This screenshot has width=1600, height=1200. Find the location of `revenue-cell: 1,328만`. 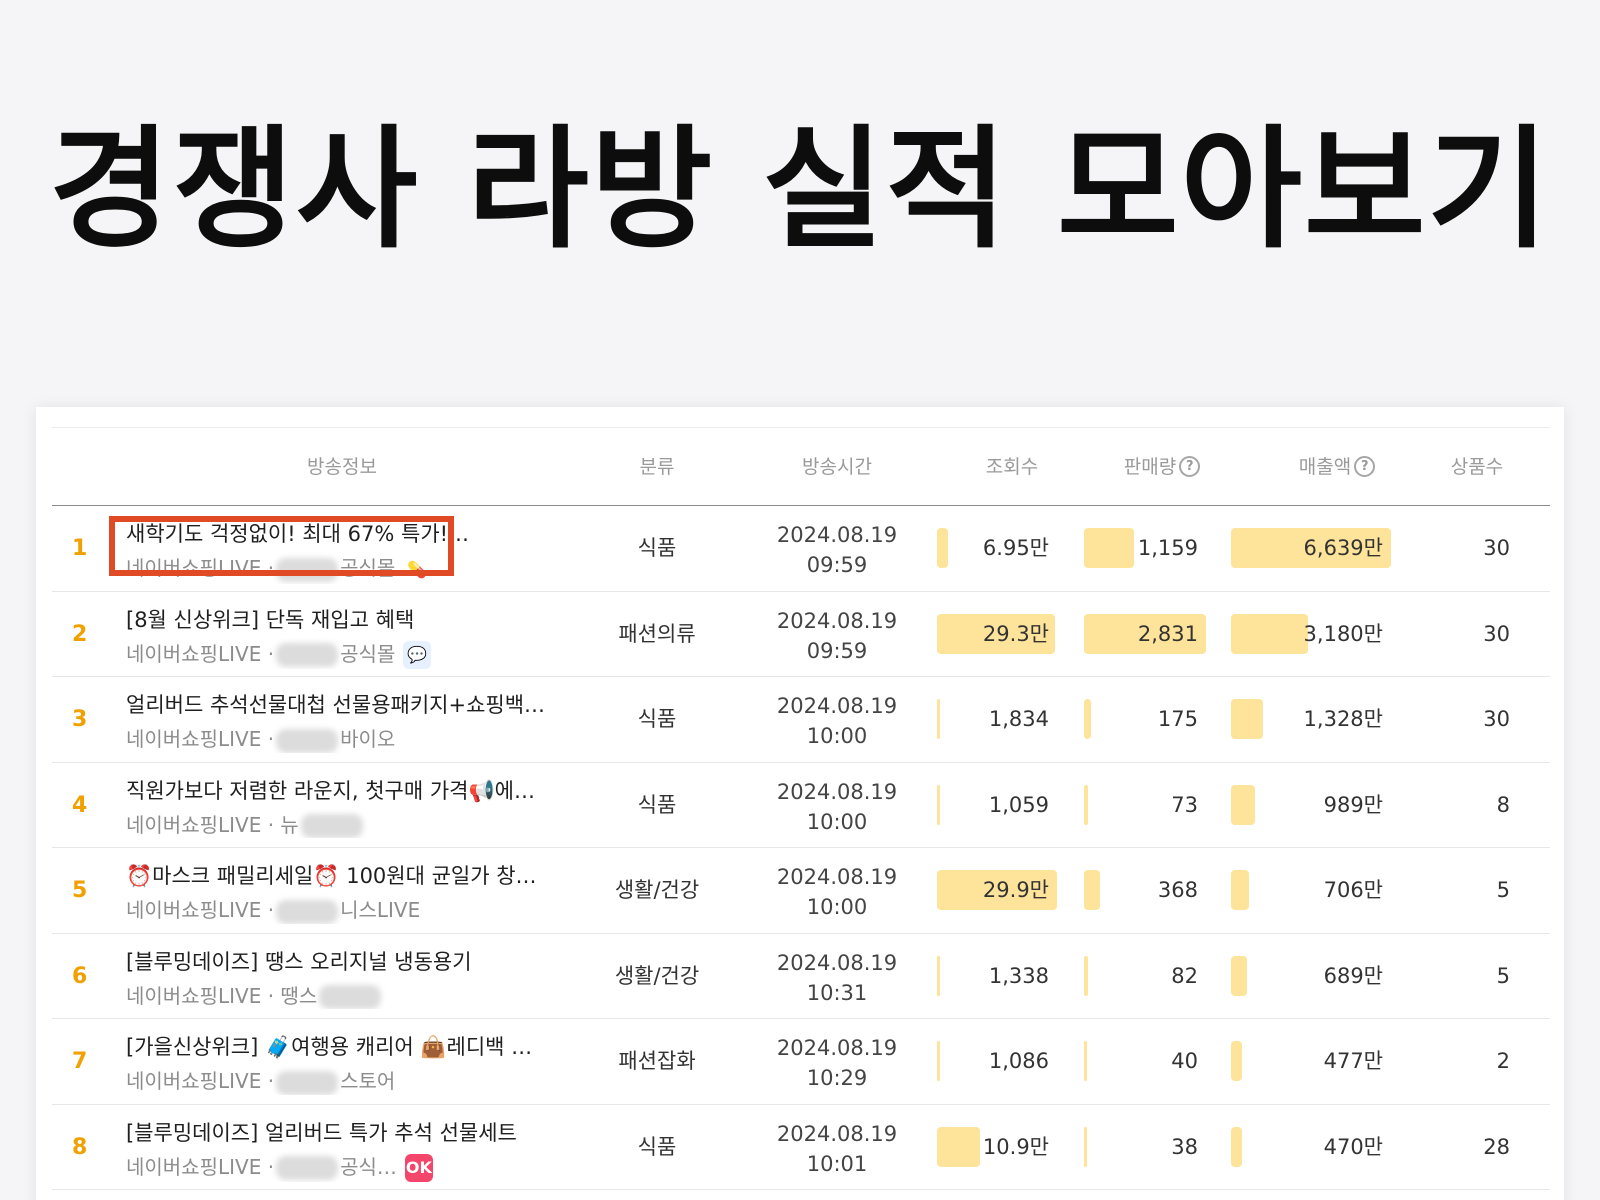

revenue-cell: 1,328만 is located at coordinates (1311, 719).